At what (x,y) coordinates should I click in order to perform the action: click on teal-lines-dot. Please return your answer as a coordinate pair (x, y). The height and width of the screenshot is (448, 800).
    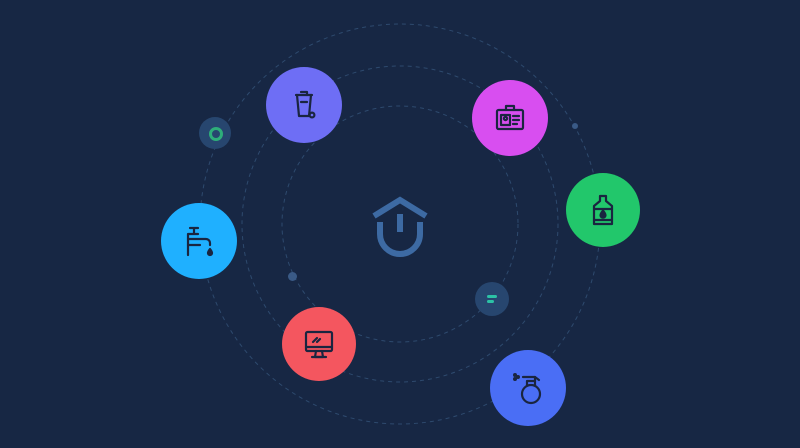
    Looking at the image, I should click on (492, 299).